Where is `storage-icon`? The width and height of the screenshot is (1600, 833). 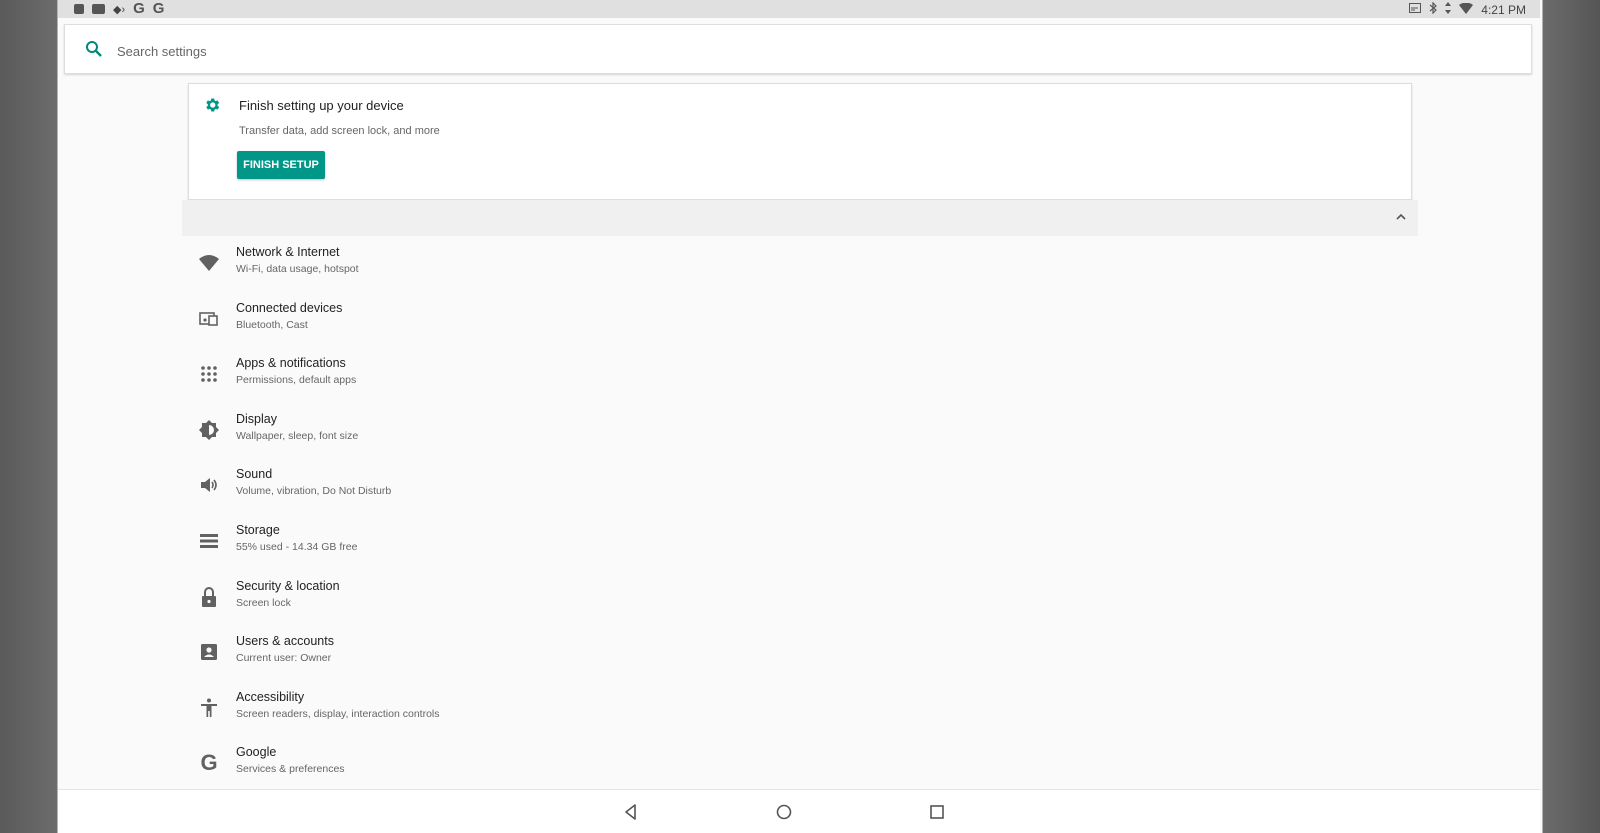
storage-icon is located at coordinates (209, 541).